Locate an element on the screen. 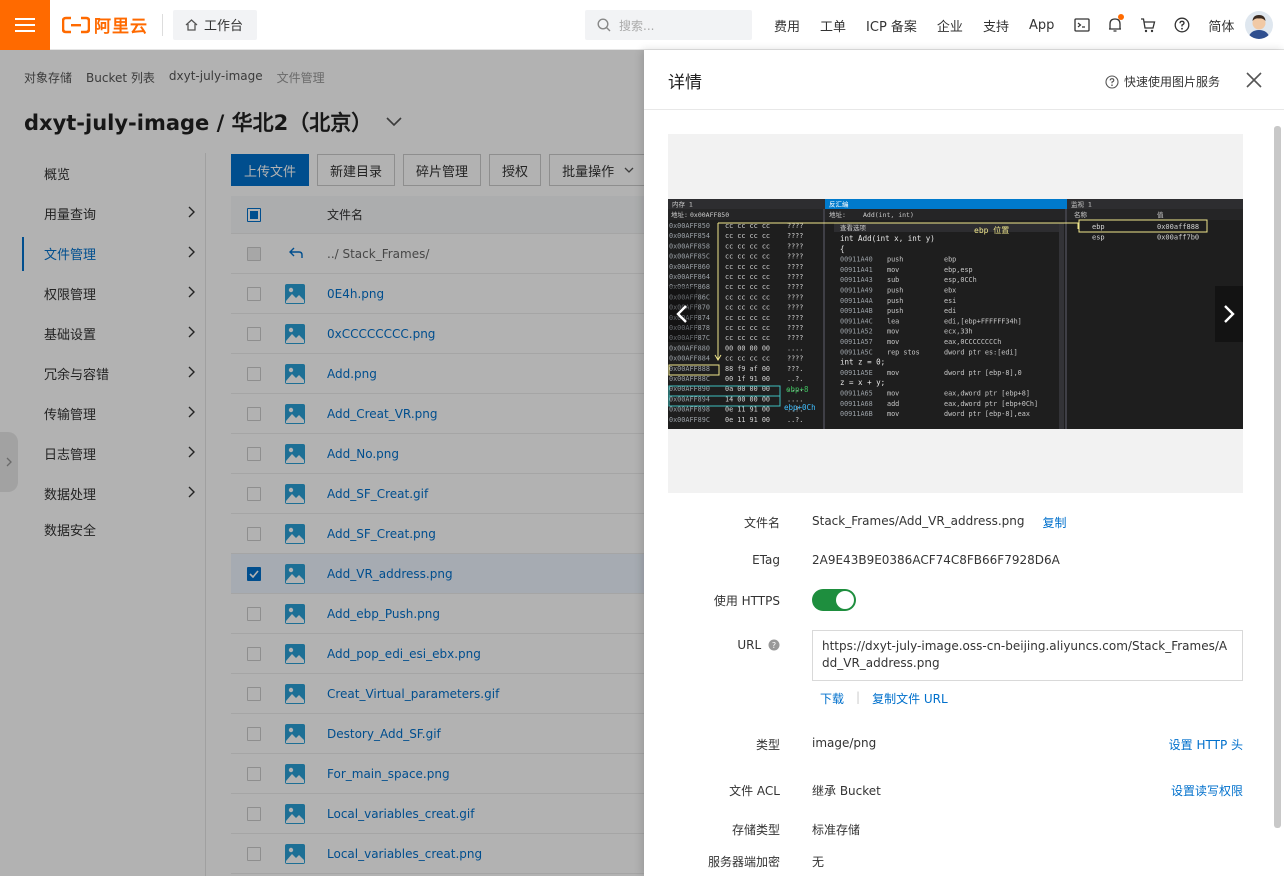  cart-icon is located at coordinates (1148, 25).